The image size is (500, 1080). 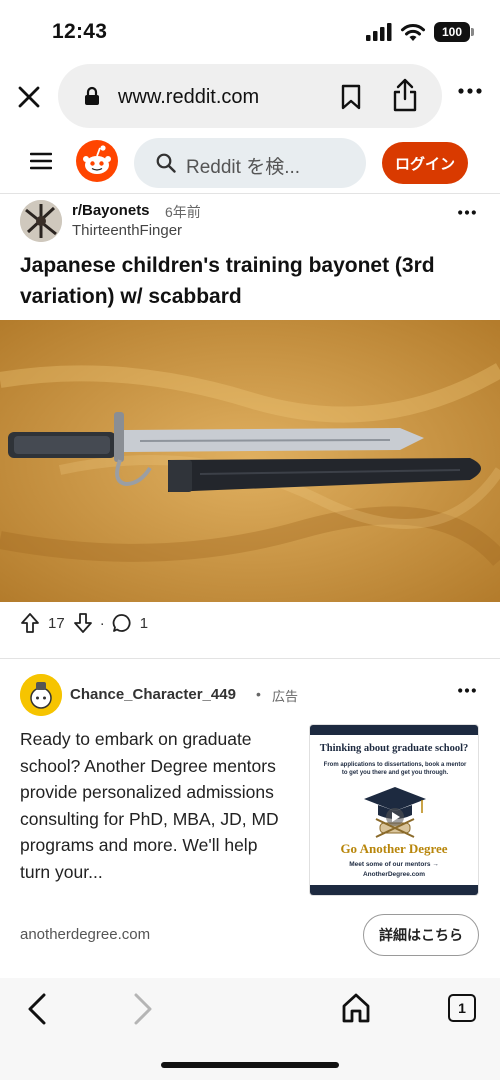 I want to click on bookmark-icon, so click(x=351, y=97).